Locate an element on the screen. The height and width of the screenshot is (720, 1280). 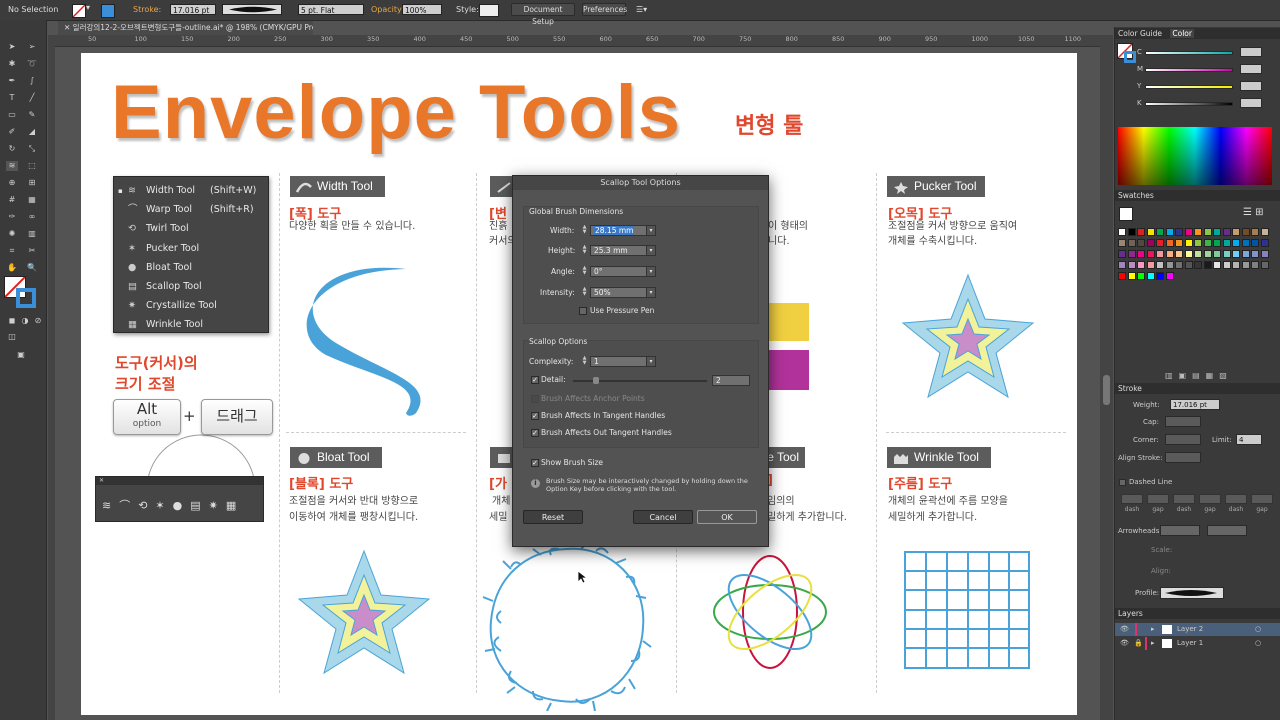
yellow-slider is located at coordinates (1189, 87).